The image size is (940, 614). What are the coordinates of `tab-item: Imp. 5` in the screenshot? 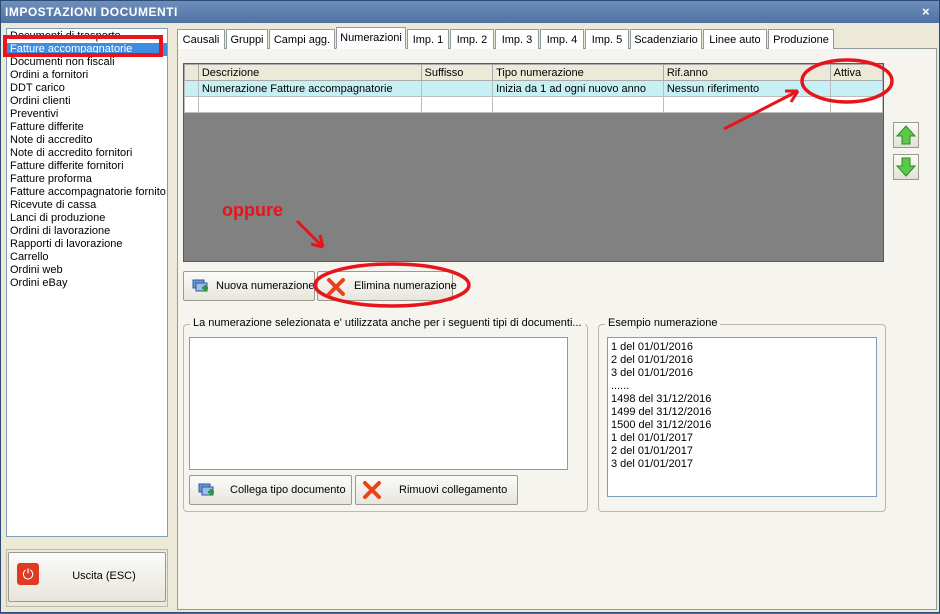 It's located at (607, 39).